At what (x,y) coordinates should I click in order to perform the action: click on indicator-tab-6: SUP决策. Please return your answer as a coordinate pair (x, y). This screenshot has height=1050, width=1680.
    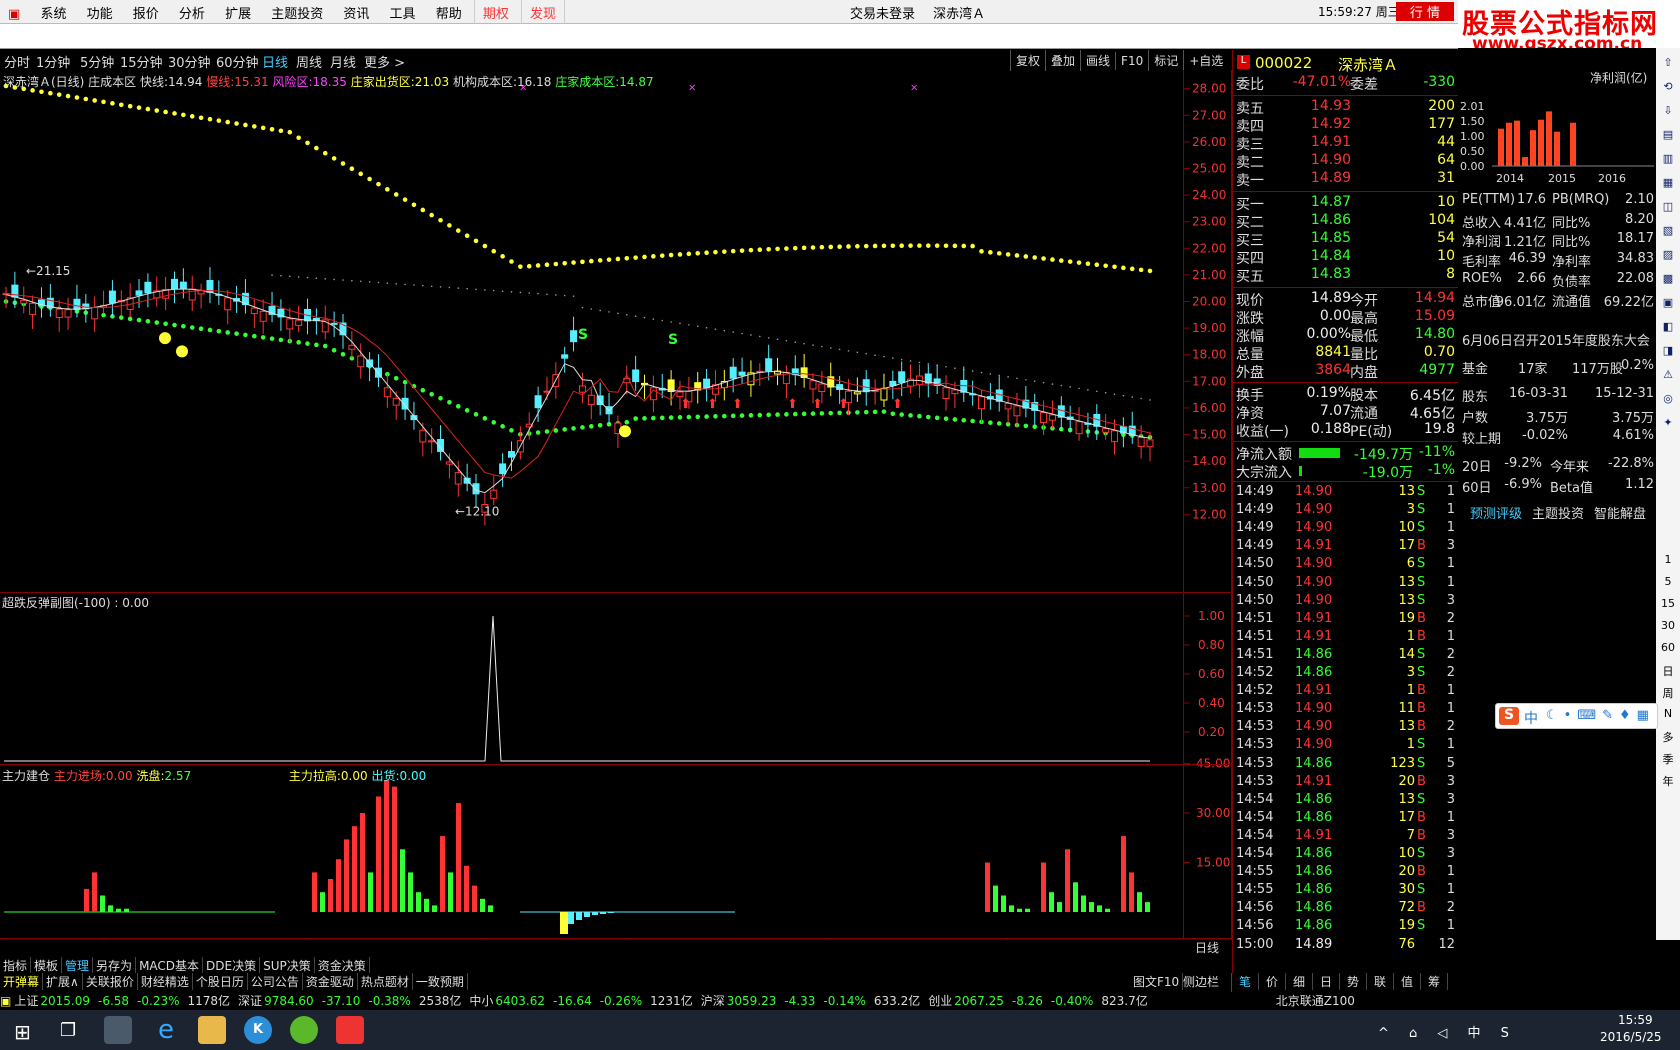
    Looking at the image, I should click on (287, 965).